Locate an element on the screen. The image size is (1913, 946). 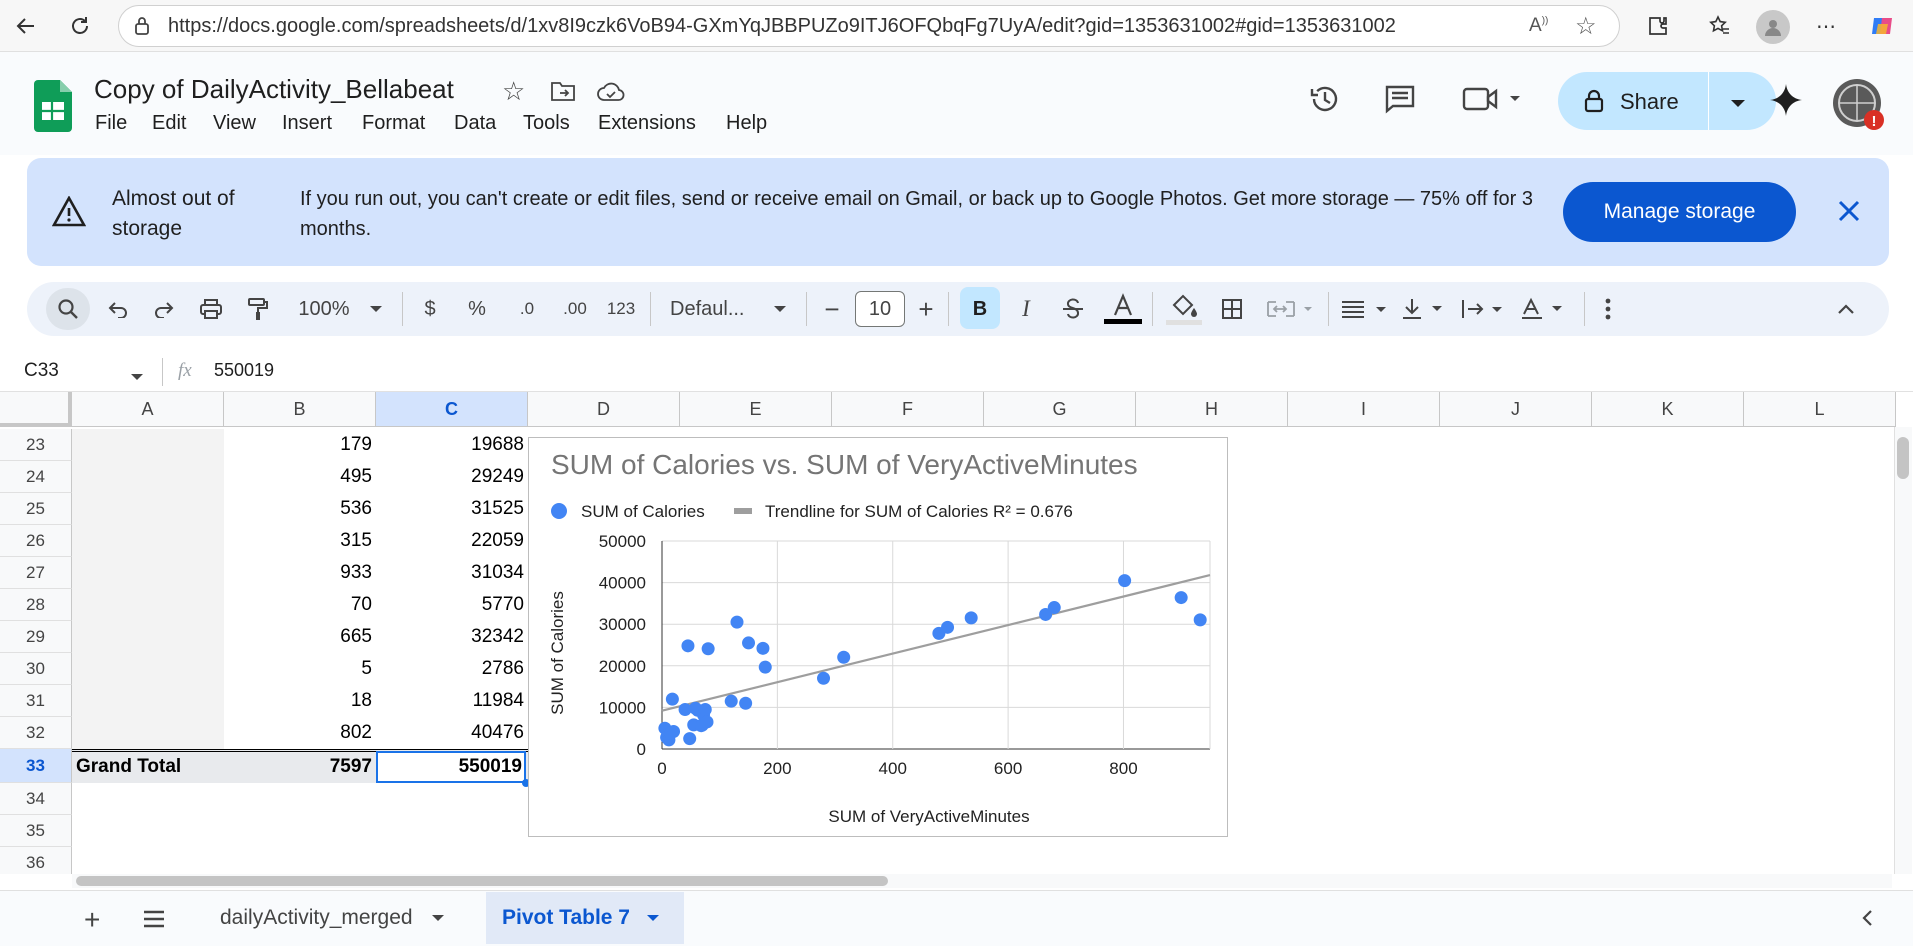
more-options-icon: ⋯ is located at coordinates (1826, 26).